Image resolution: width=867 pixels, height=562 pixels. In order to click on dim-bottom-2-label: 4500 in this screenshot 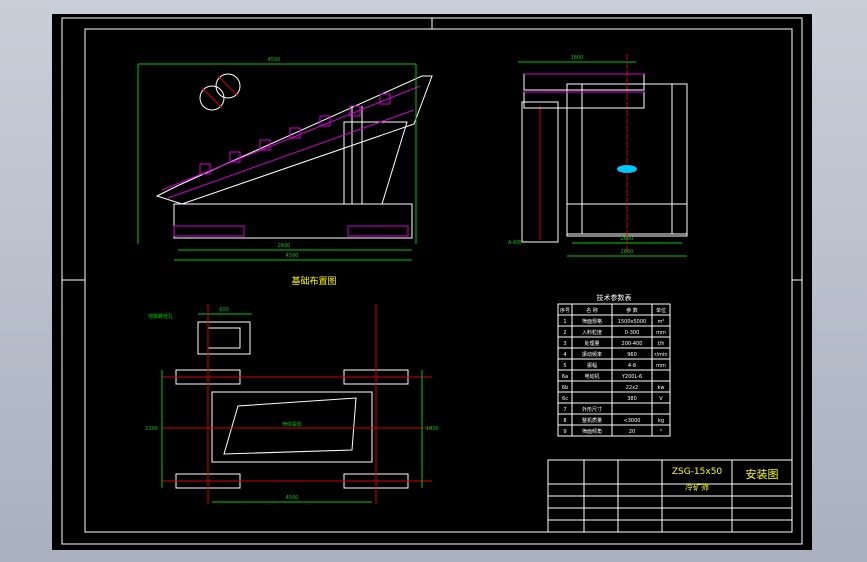, I will do `click(292, 256)`.